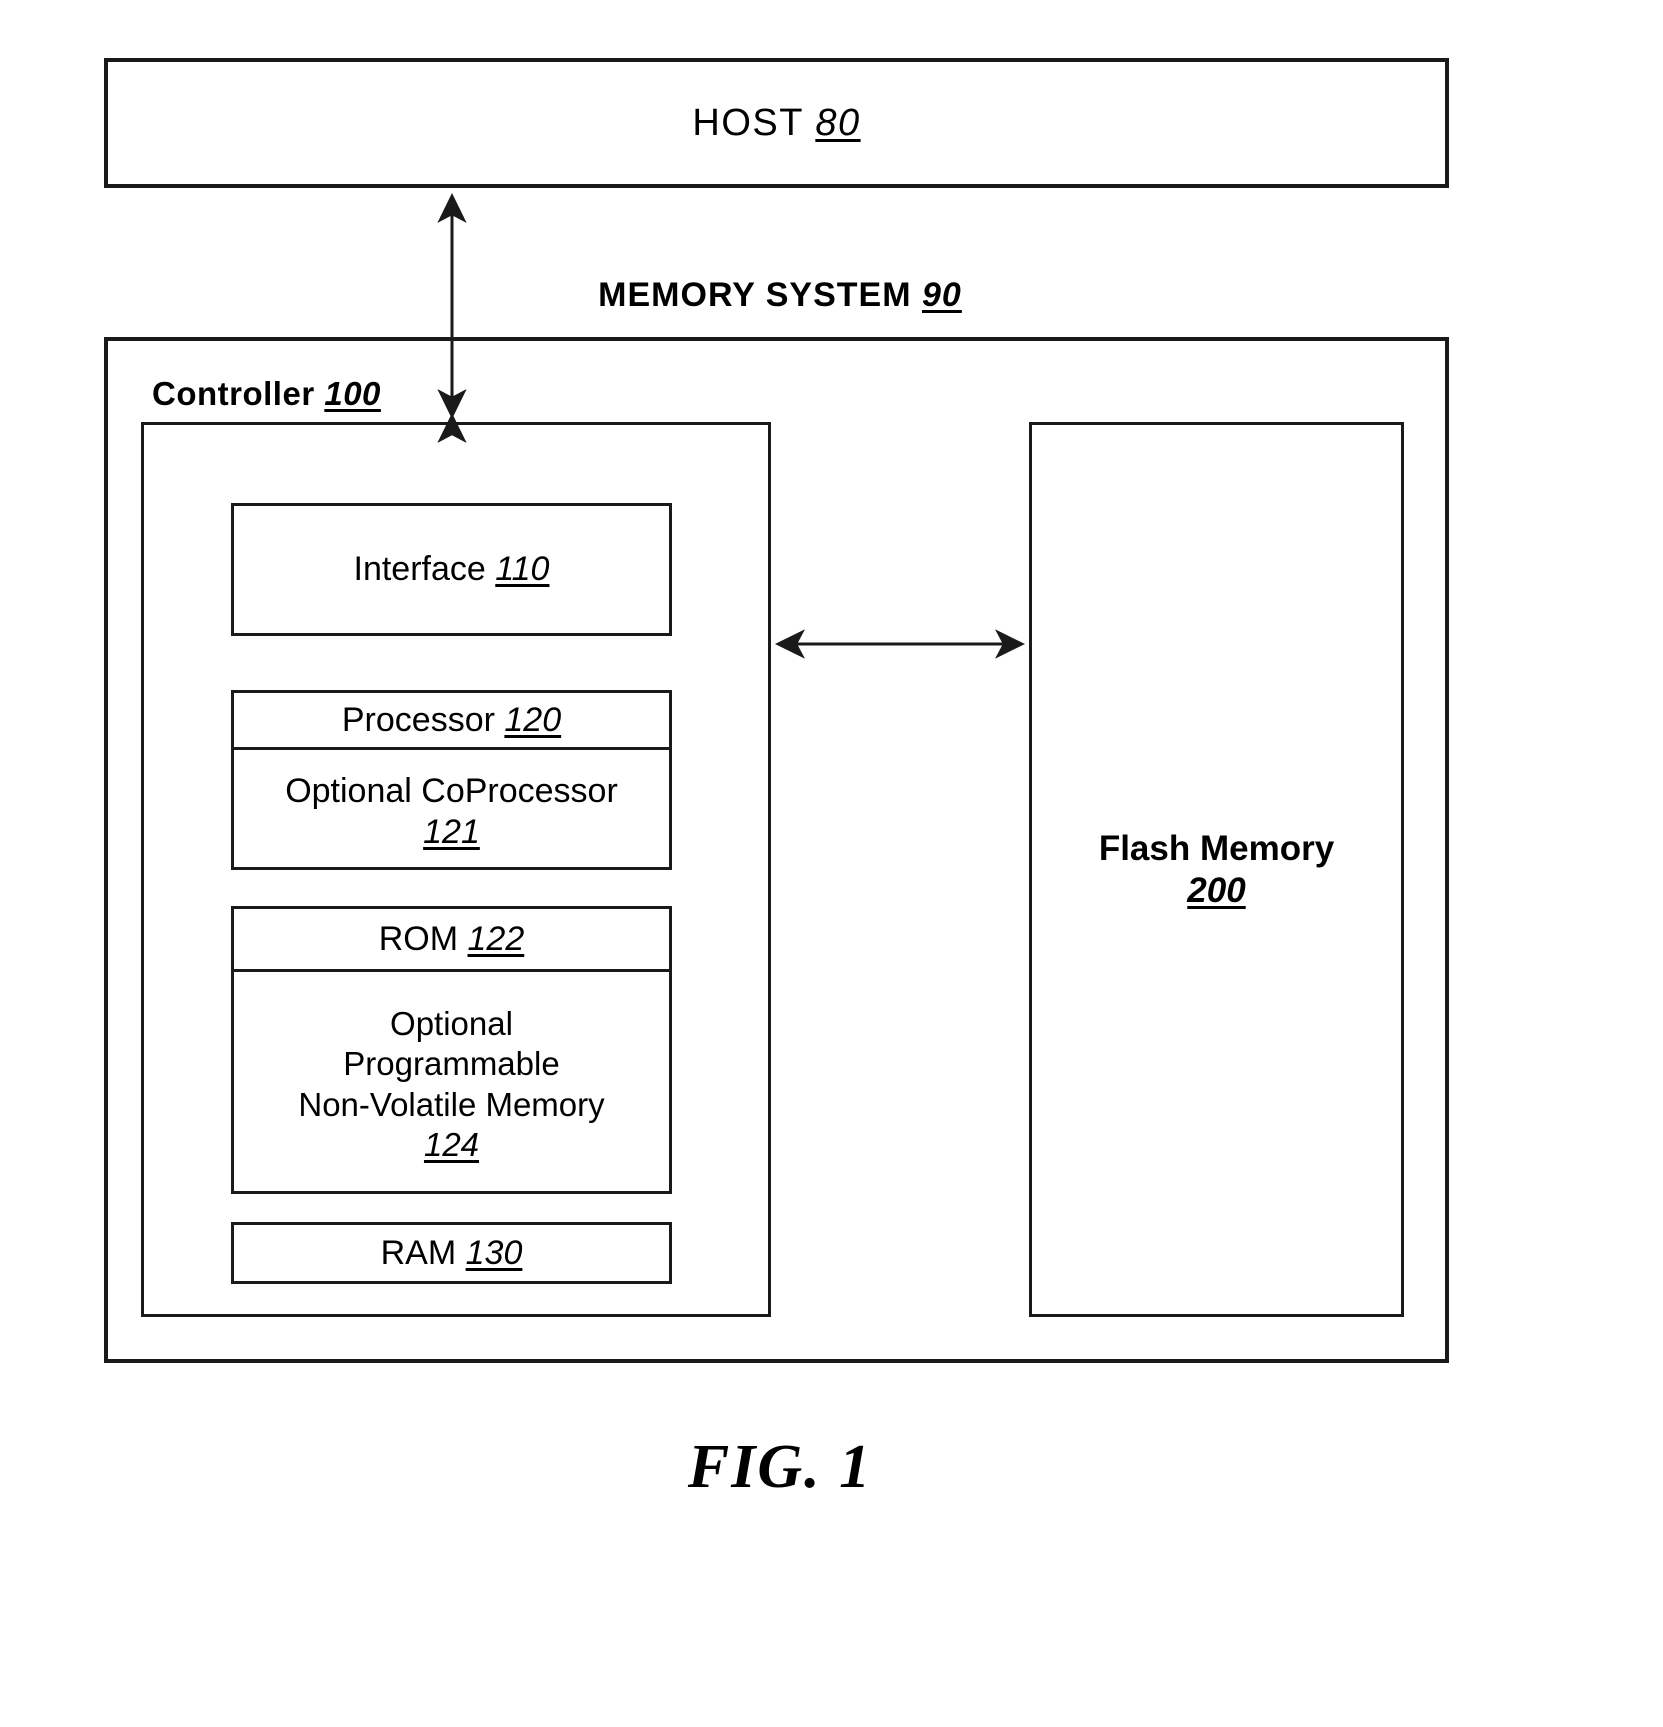  I want to click on coprocessor-block-label: Optional CoProcessor, so click(451, 791).